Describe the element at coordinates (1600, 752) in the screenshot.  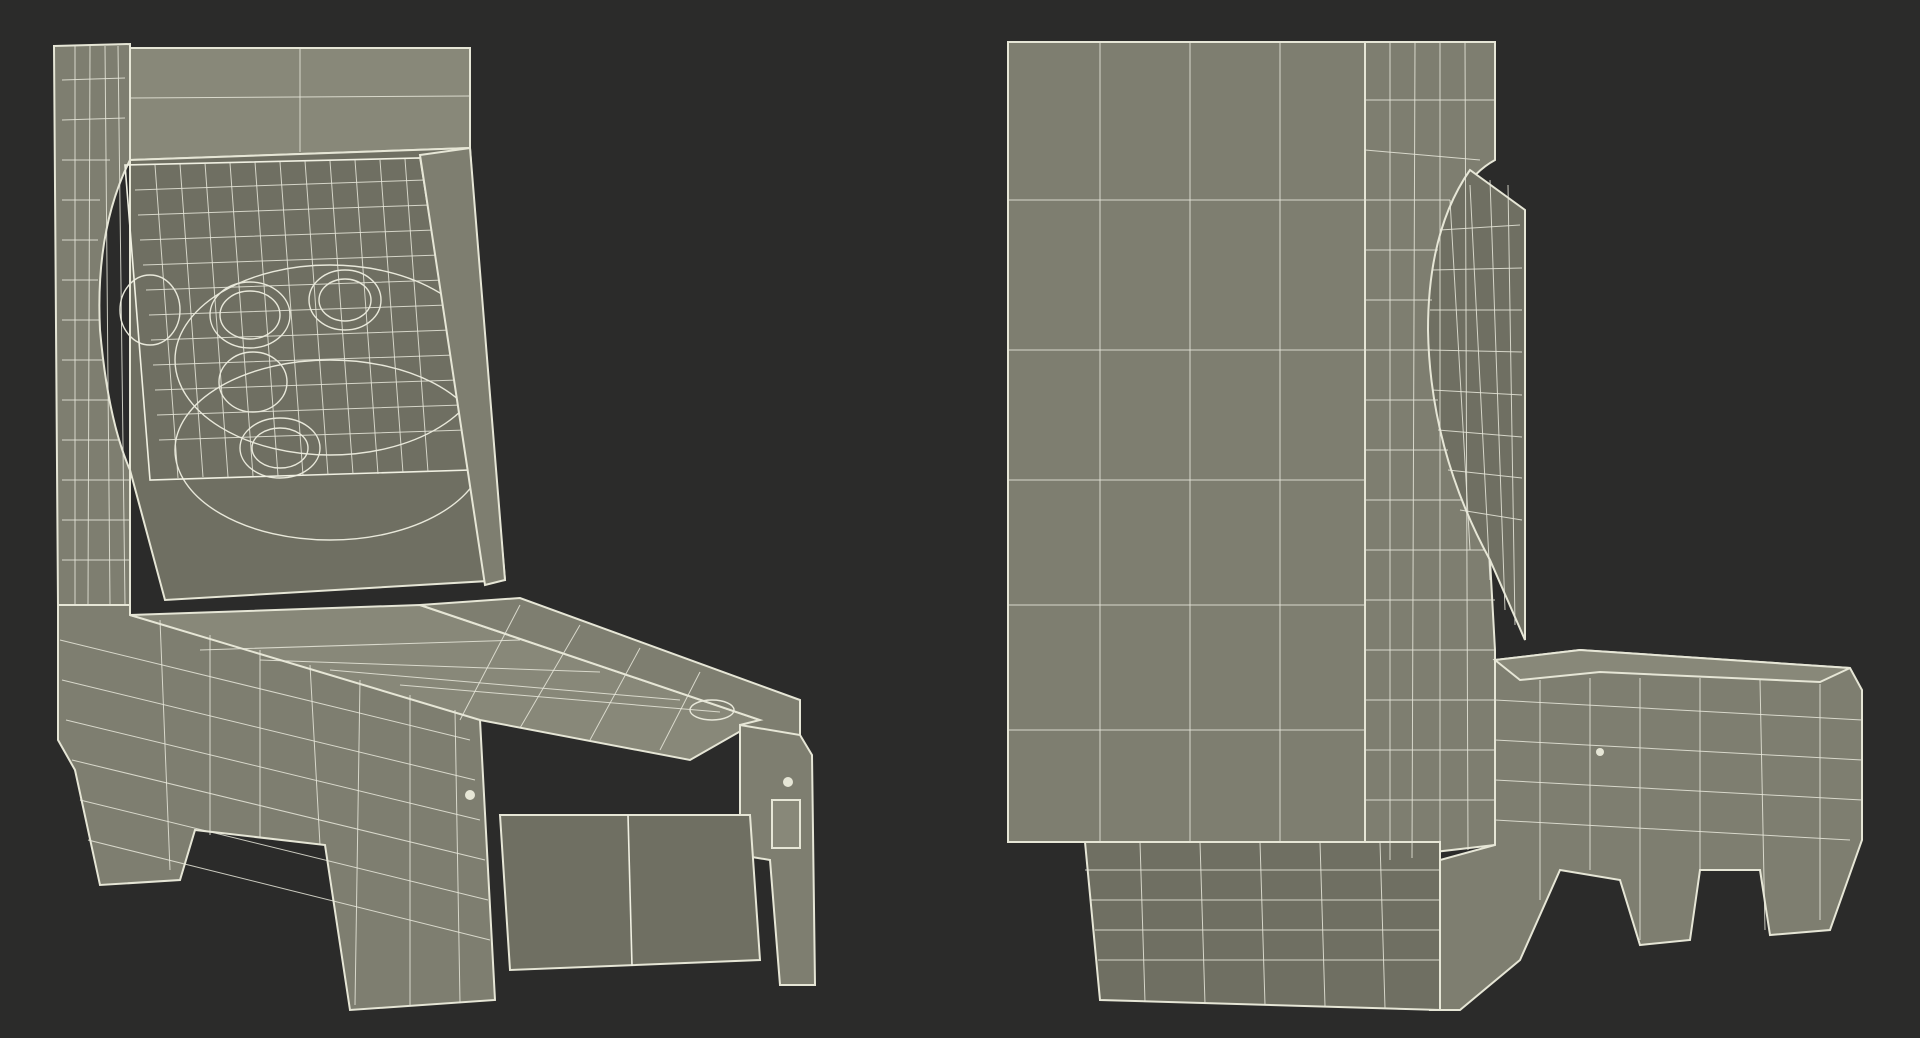
I see `rear-bolt` at that location.